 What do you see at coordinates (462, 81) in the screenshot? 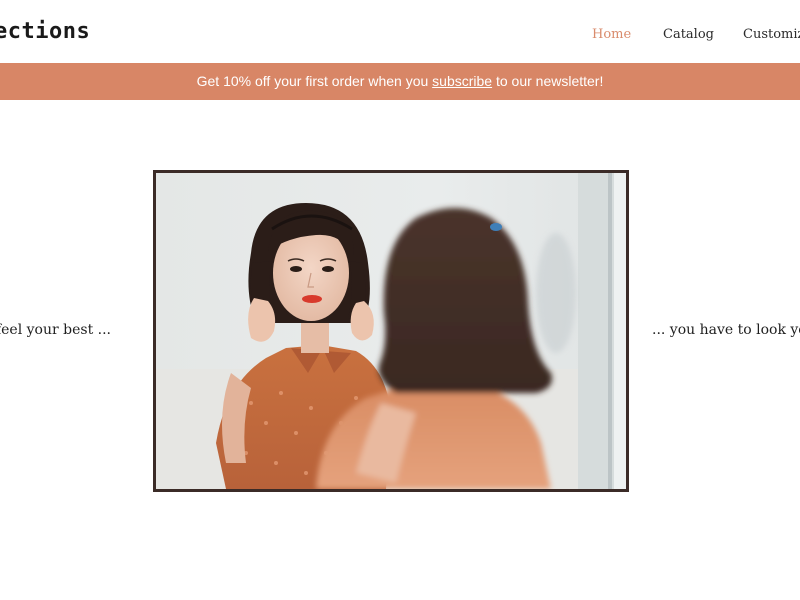
I see `subscribe-link: subscribe` at bounding box center [462, 81].